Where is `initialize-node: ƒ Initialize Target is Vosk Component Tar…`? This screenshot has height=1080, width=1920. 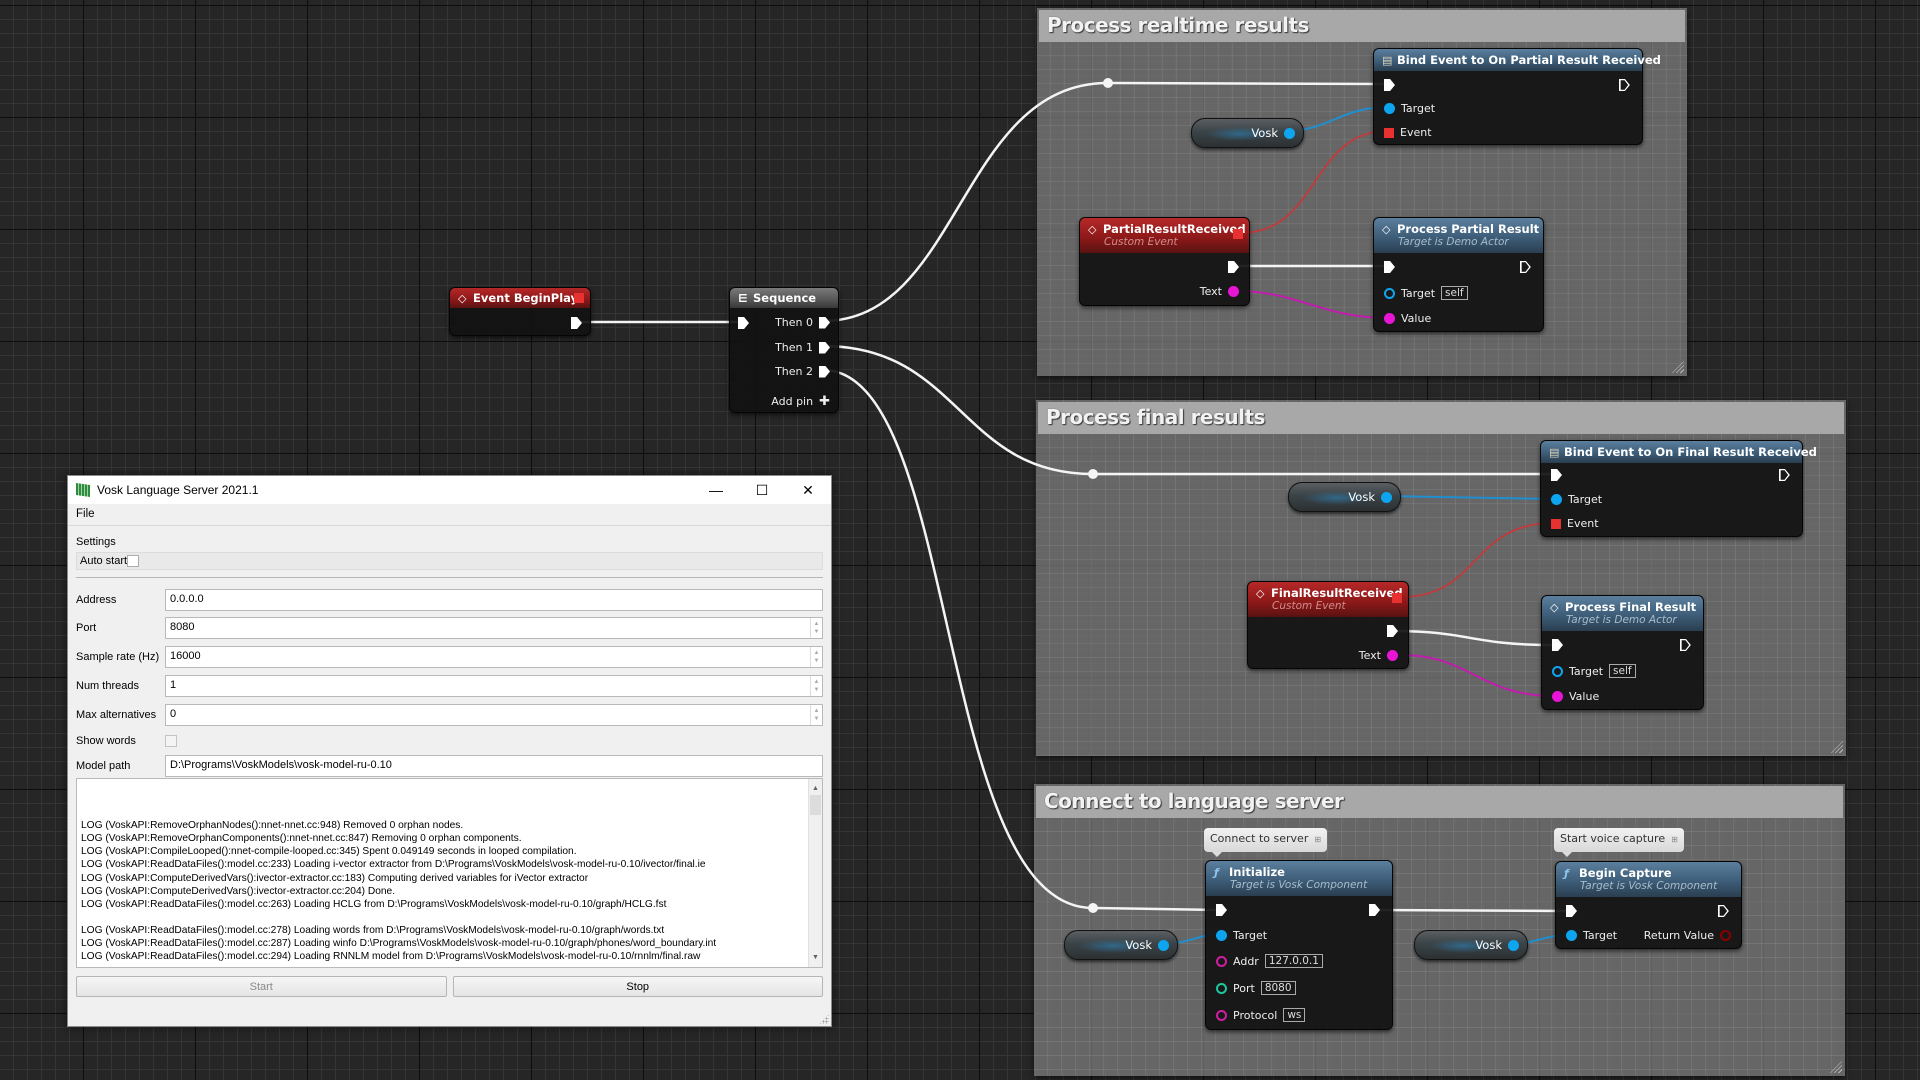
initialize-node: ƒ Initialize Target is Vosk Component Tar… is located at coordinates (1299, 945).